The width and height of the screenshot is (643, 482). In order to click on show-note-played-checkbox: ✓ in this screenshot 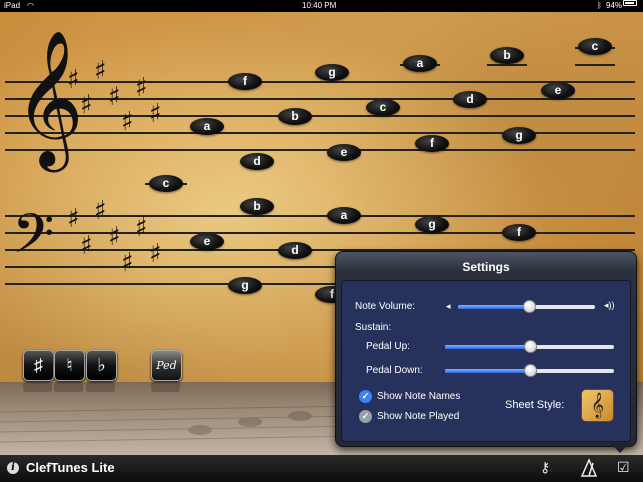, I will do `click(365, 416)`.